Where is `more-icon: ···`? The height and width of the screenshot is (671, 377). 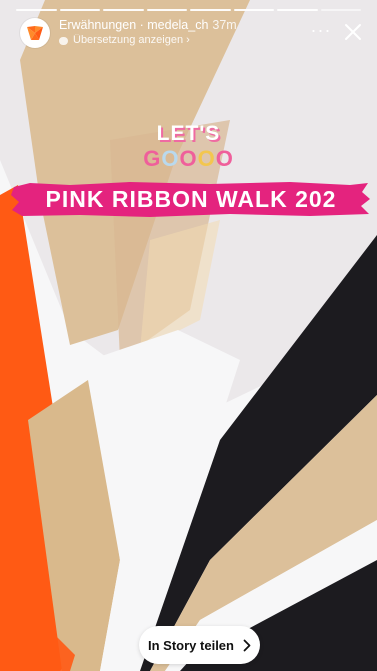
more-icon: ··· is located at coordinates (321, 30).